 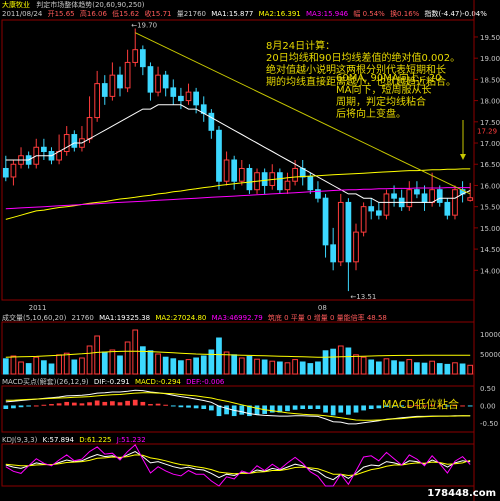 I want to click on macd-tick-label: 0.50, so click(x=488, y=389).